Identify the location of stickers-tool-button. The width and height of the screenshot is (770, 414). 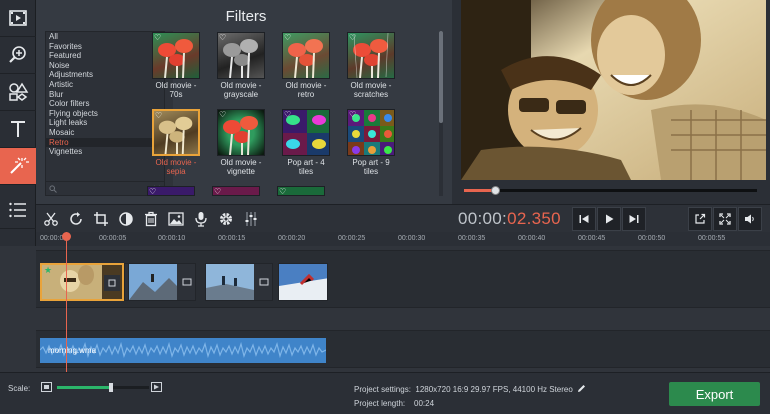
(18, 92).